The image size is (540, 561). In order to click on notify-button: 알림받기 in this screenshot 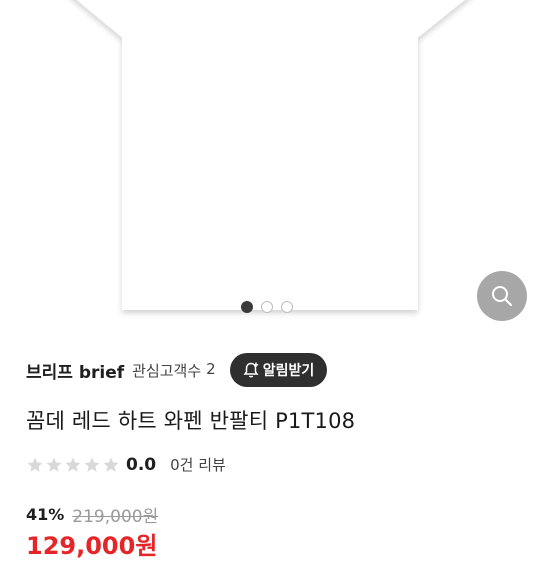, I will do `click(278, 370)`.